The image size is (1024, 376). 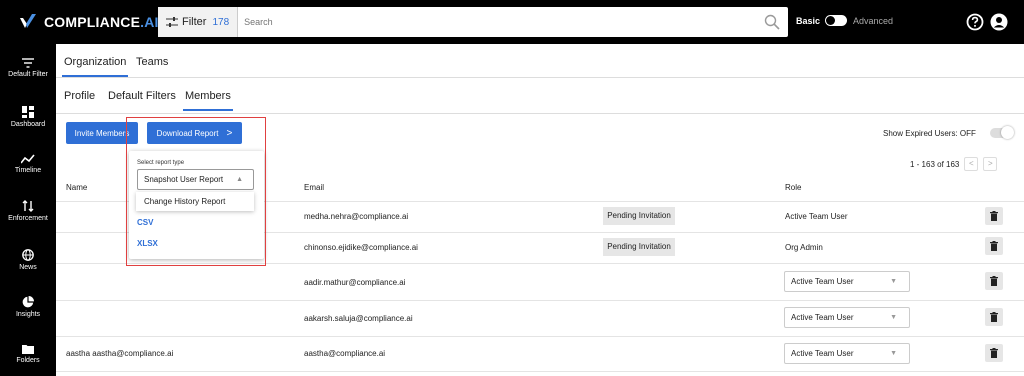 I want to click on filter-count: 178, so click(x=221, y=22).